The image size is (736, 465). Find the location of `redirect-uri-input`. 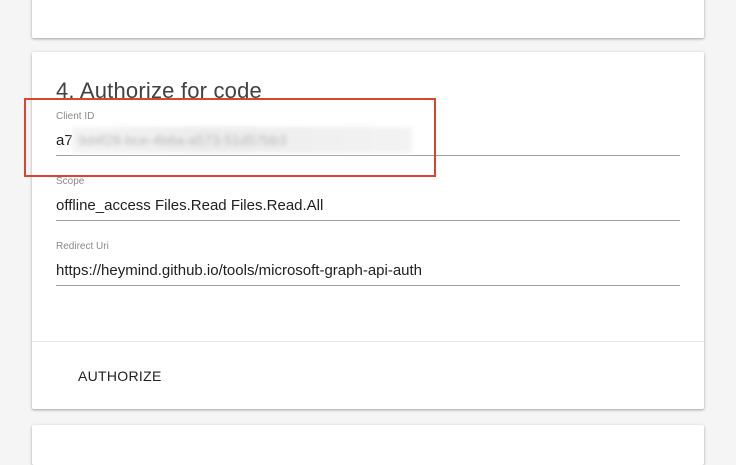

redirect-uri-input is located at coordinates (368, 271).